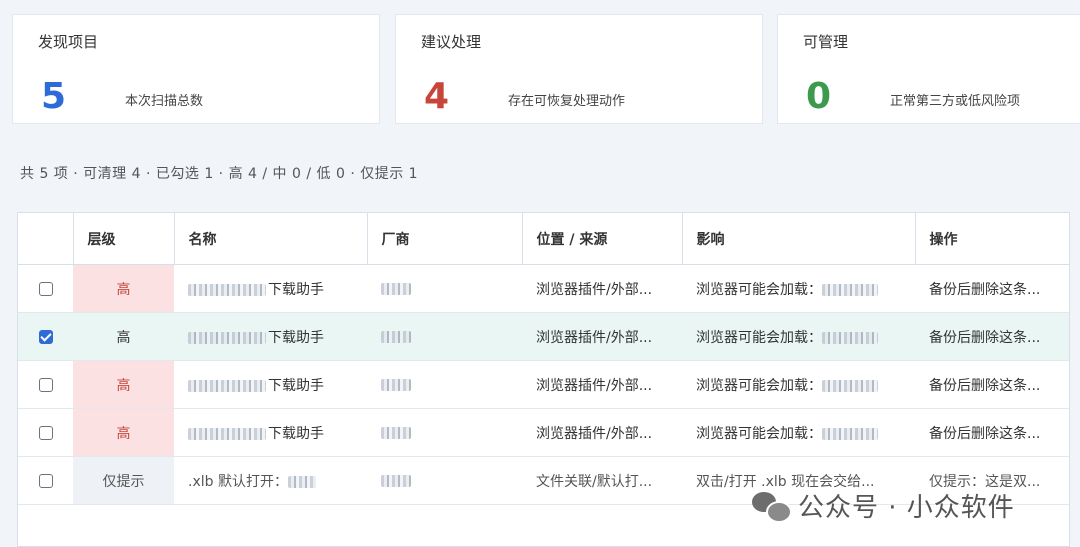  What do you see at coordinates (567, 101) in the screenshot?
I see `card-desc: 存在可恢复处理动作` at bounding box center [567, 101].